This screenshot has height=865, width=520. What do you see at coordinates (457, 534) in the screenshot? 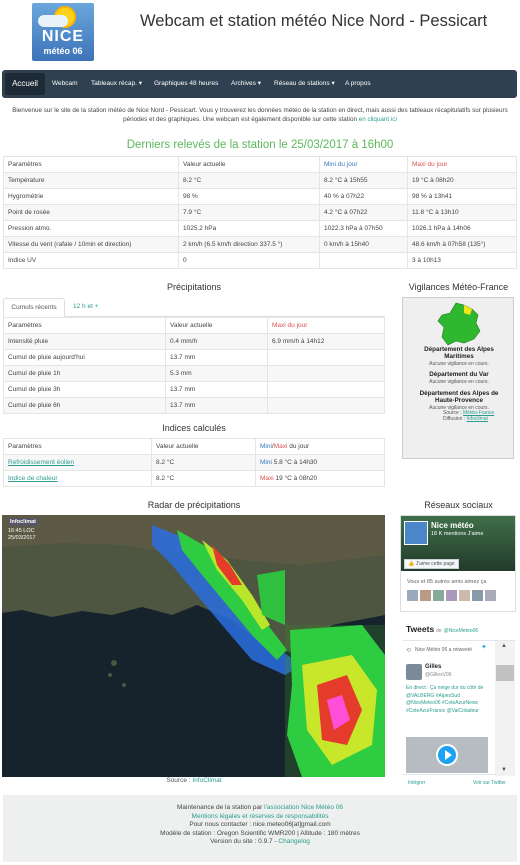
I see `fb-likes: 18 K mentions J'aime` at bounding box center [457, 534].